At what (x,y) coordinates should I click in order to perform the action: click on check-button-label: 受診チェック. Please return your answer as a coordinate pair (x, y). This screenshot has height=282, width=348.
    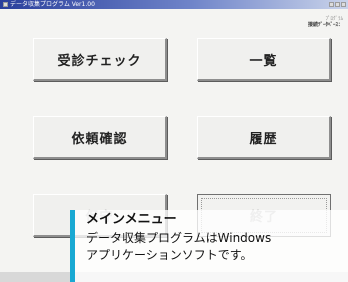
    Looking at the image, I should click on (99, 61).